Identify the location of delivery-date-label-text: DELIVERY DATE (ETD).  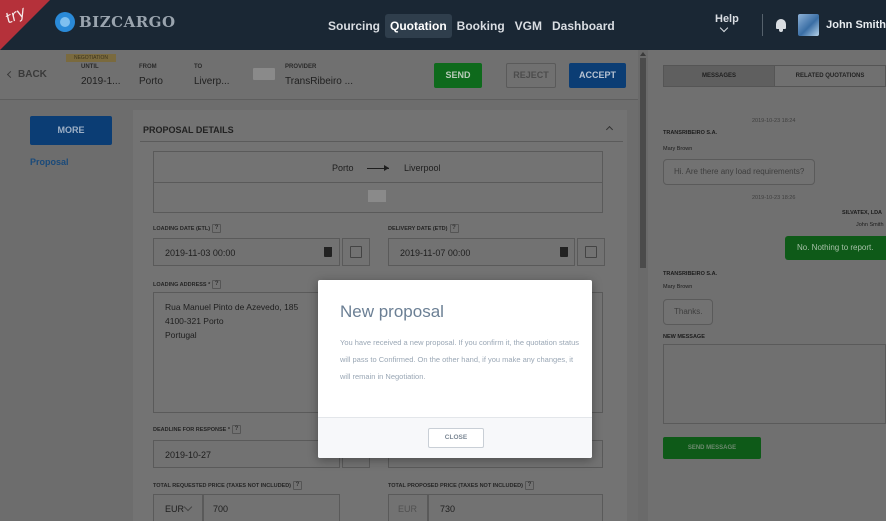
(418, 228).